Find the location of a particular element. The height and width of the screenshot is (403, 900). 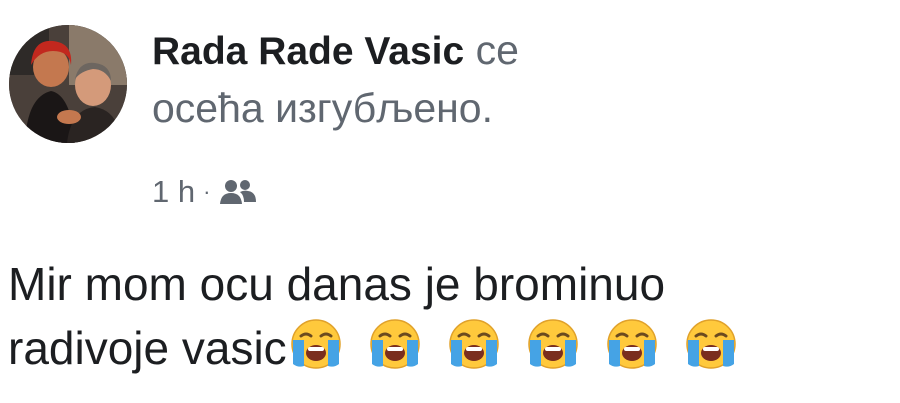

post-meta: 1 h · is located at coordinates (205, 192).